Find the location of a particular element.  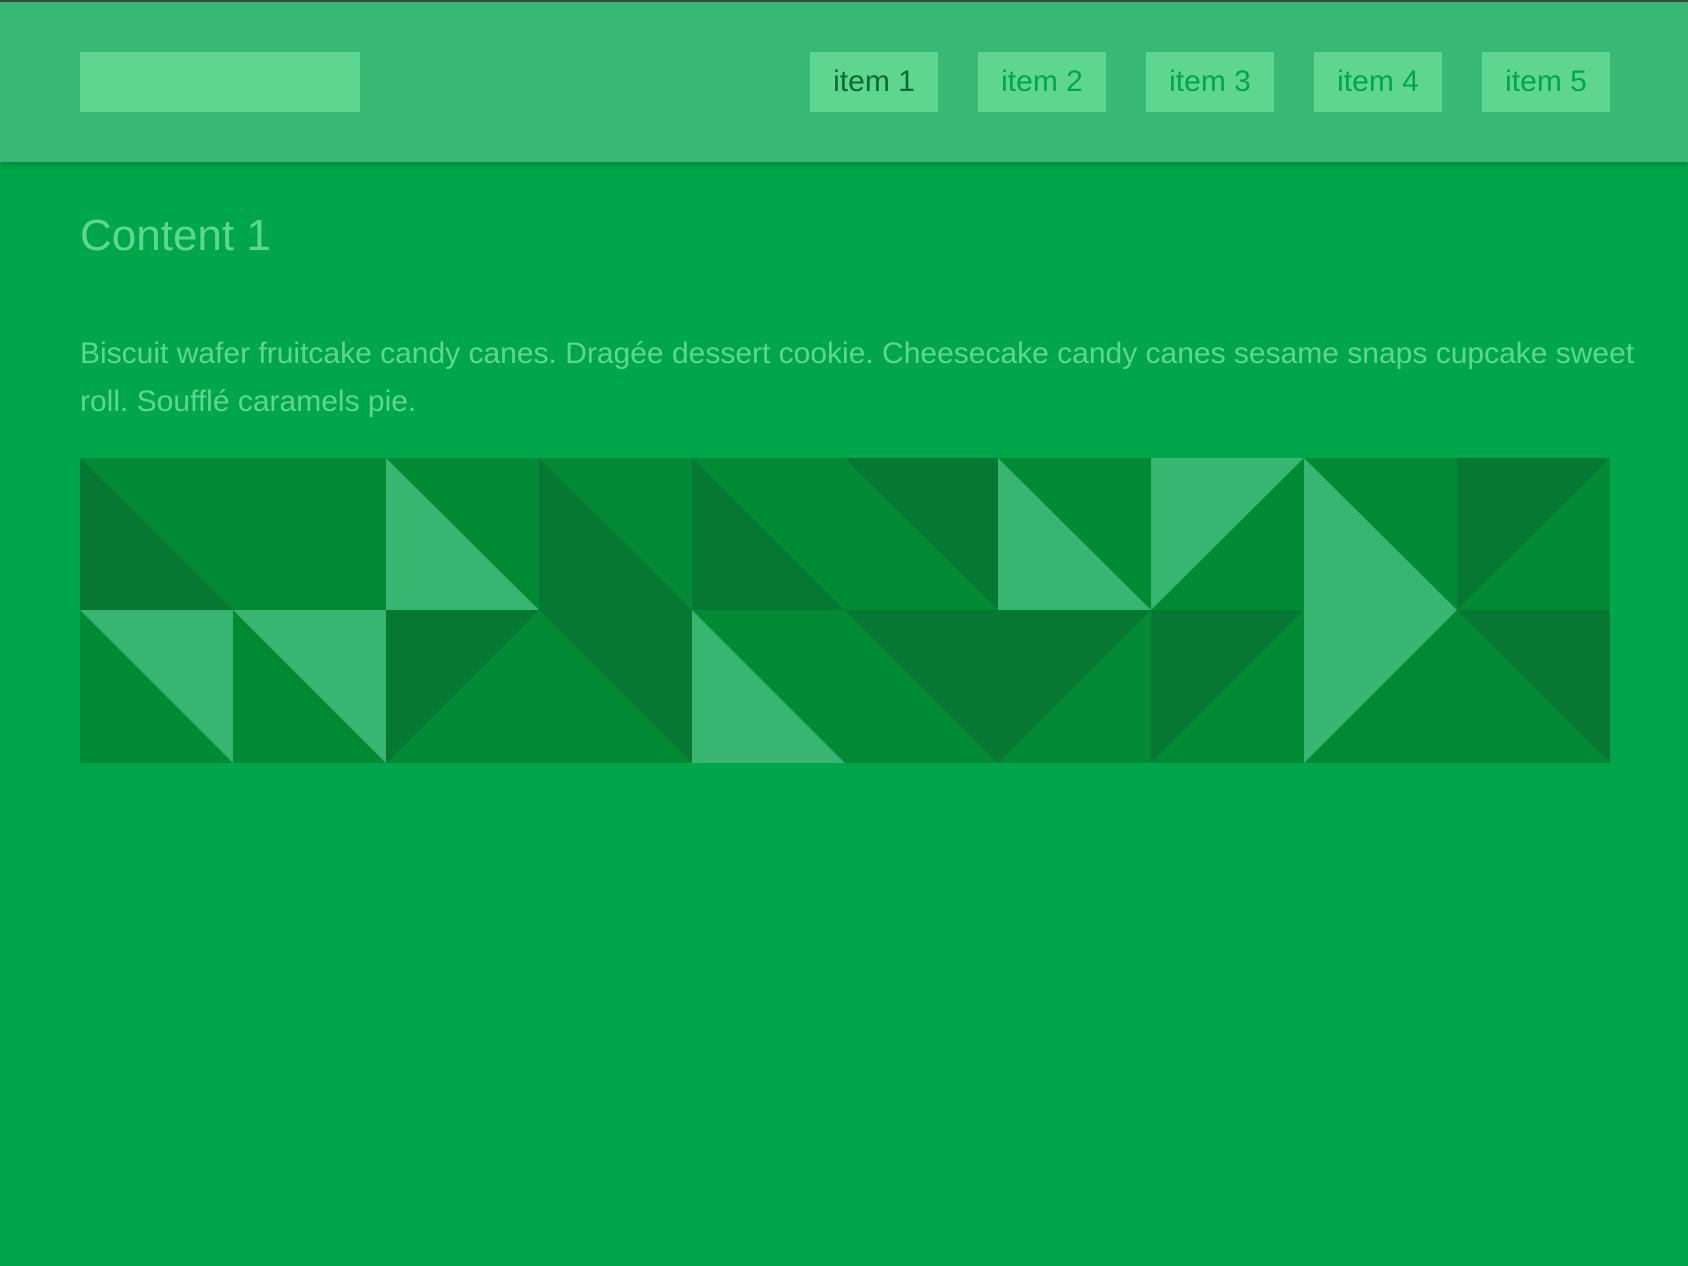

header-bar: item 1 item 2 item 3 item 4 item 5 is located at coordinates (844, 82).